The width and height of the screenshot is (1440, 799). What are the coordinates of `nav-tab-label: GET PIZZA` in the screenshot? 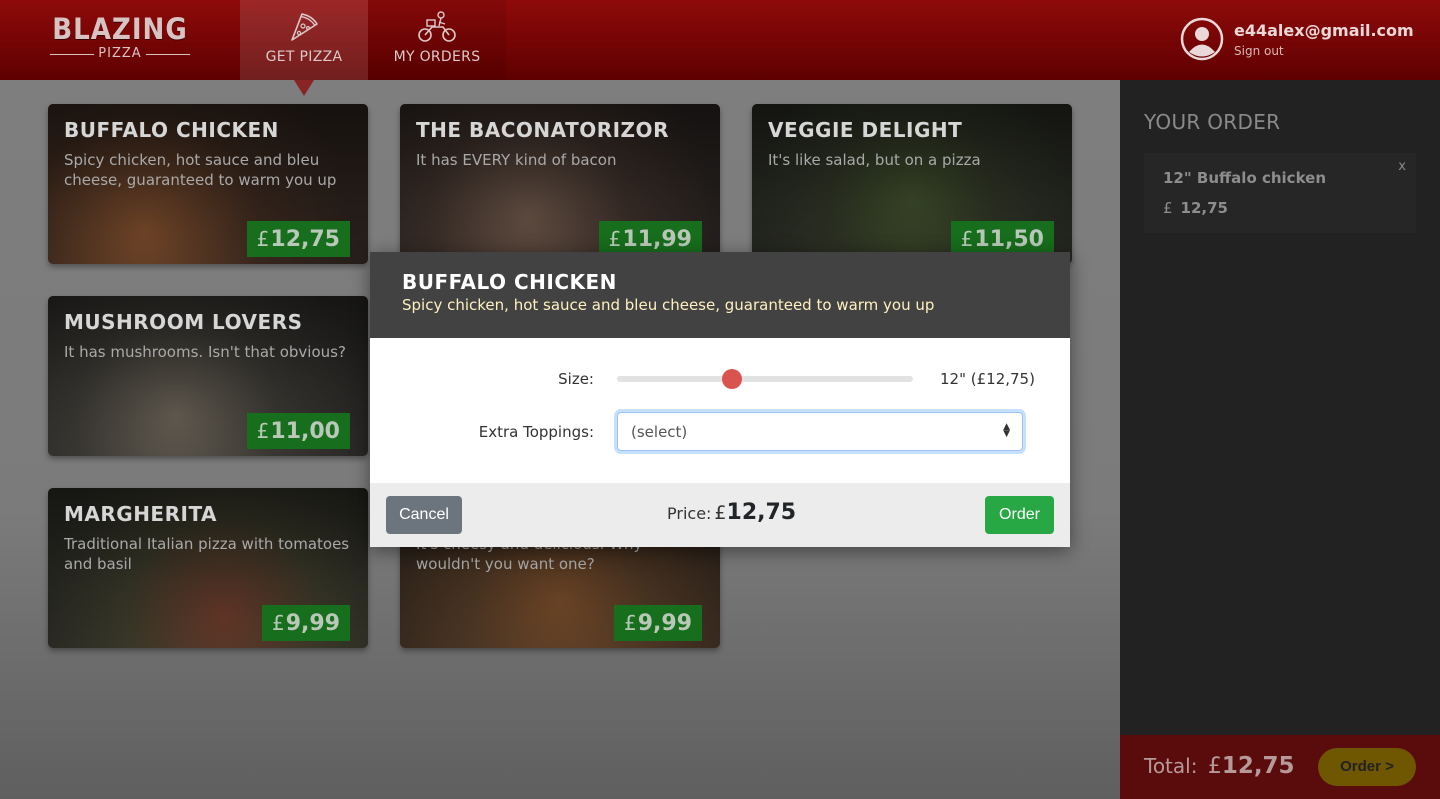 It's located at (304, 57).